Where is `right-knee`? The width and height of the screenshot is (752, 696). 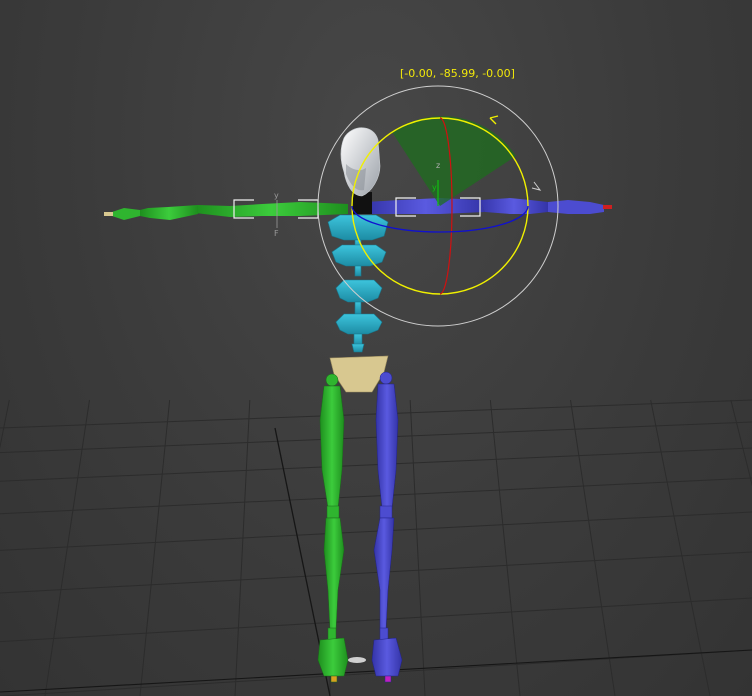 right-knee is located at coordinates (386, 512).